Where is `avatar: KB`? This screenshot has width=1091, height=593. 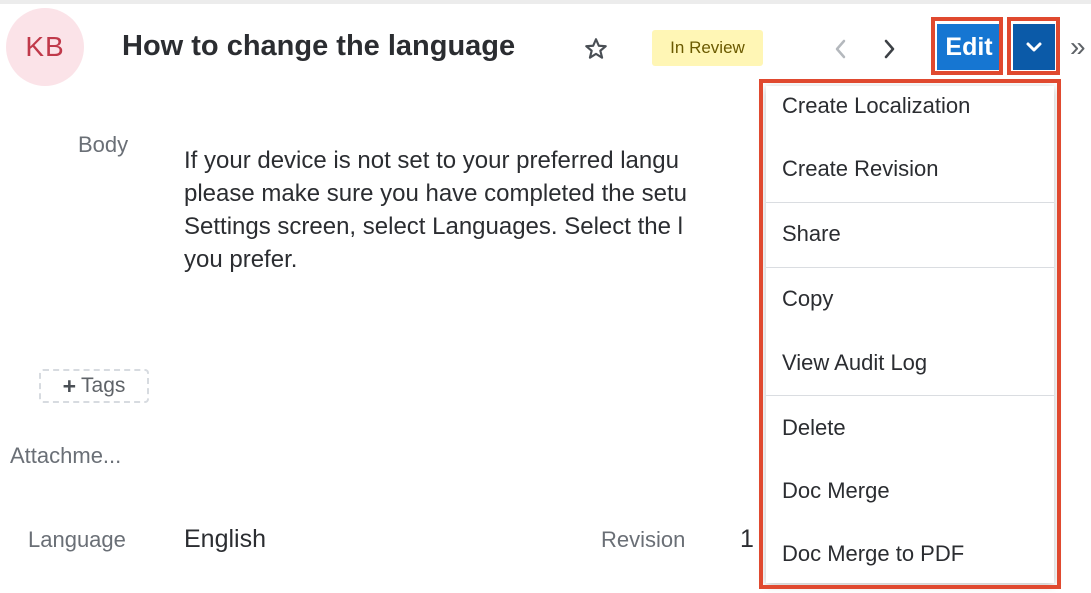
avatar: KB is located at coordinates (45, 47).